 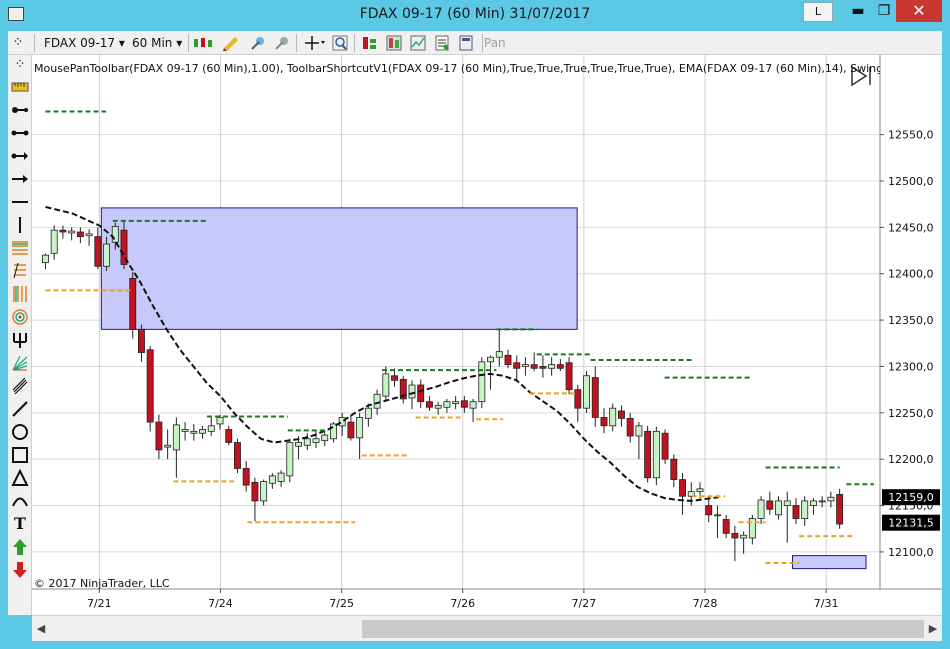 I want to click on zoom-icon, so click(x=340, y=43).